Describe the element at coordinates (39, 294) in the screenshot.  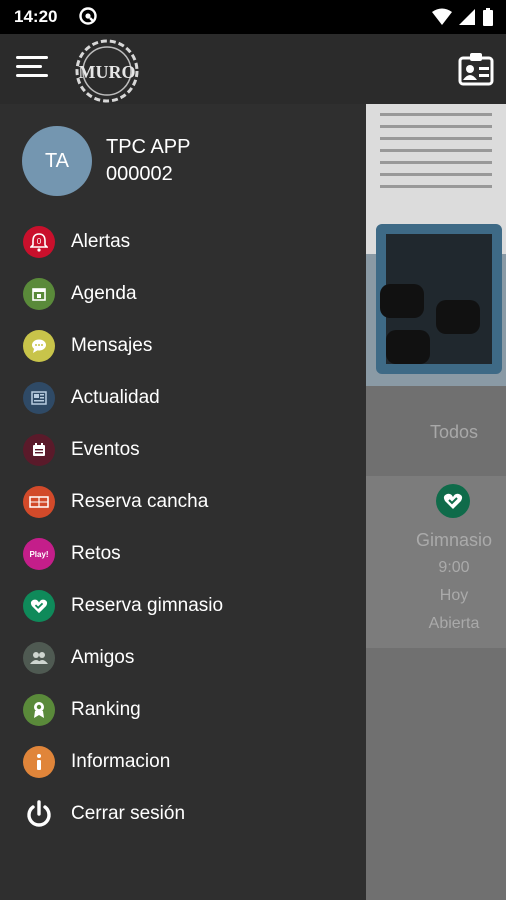
I see `calendar-icon` at that location.